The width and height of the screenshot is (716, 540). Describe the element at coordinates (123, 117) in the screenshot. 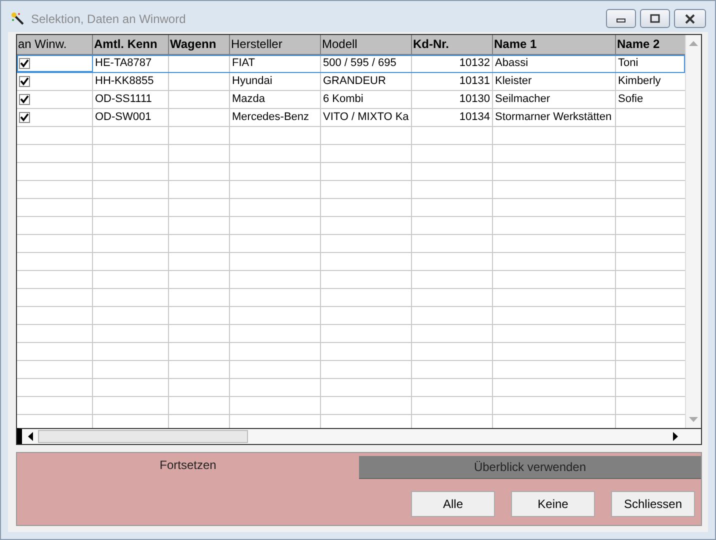

I see `table-cell: OD-SW001` at that location.